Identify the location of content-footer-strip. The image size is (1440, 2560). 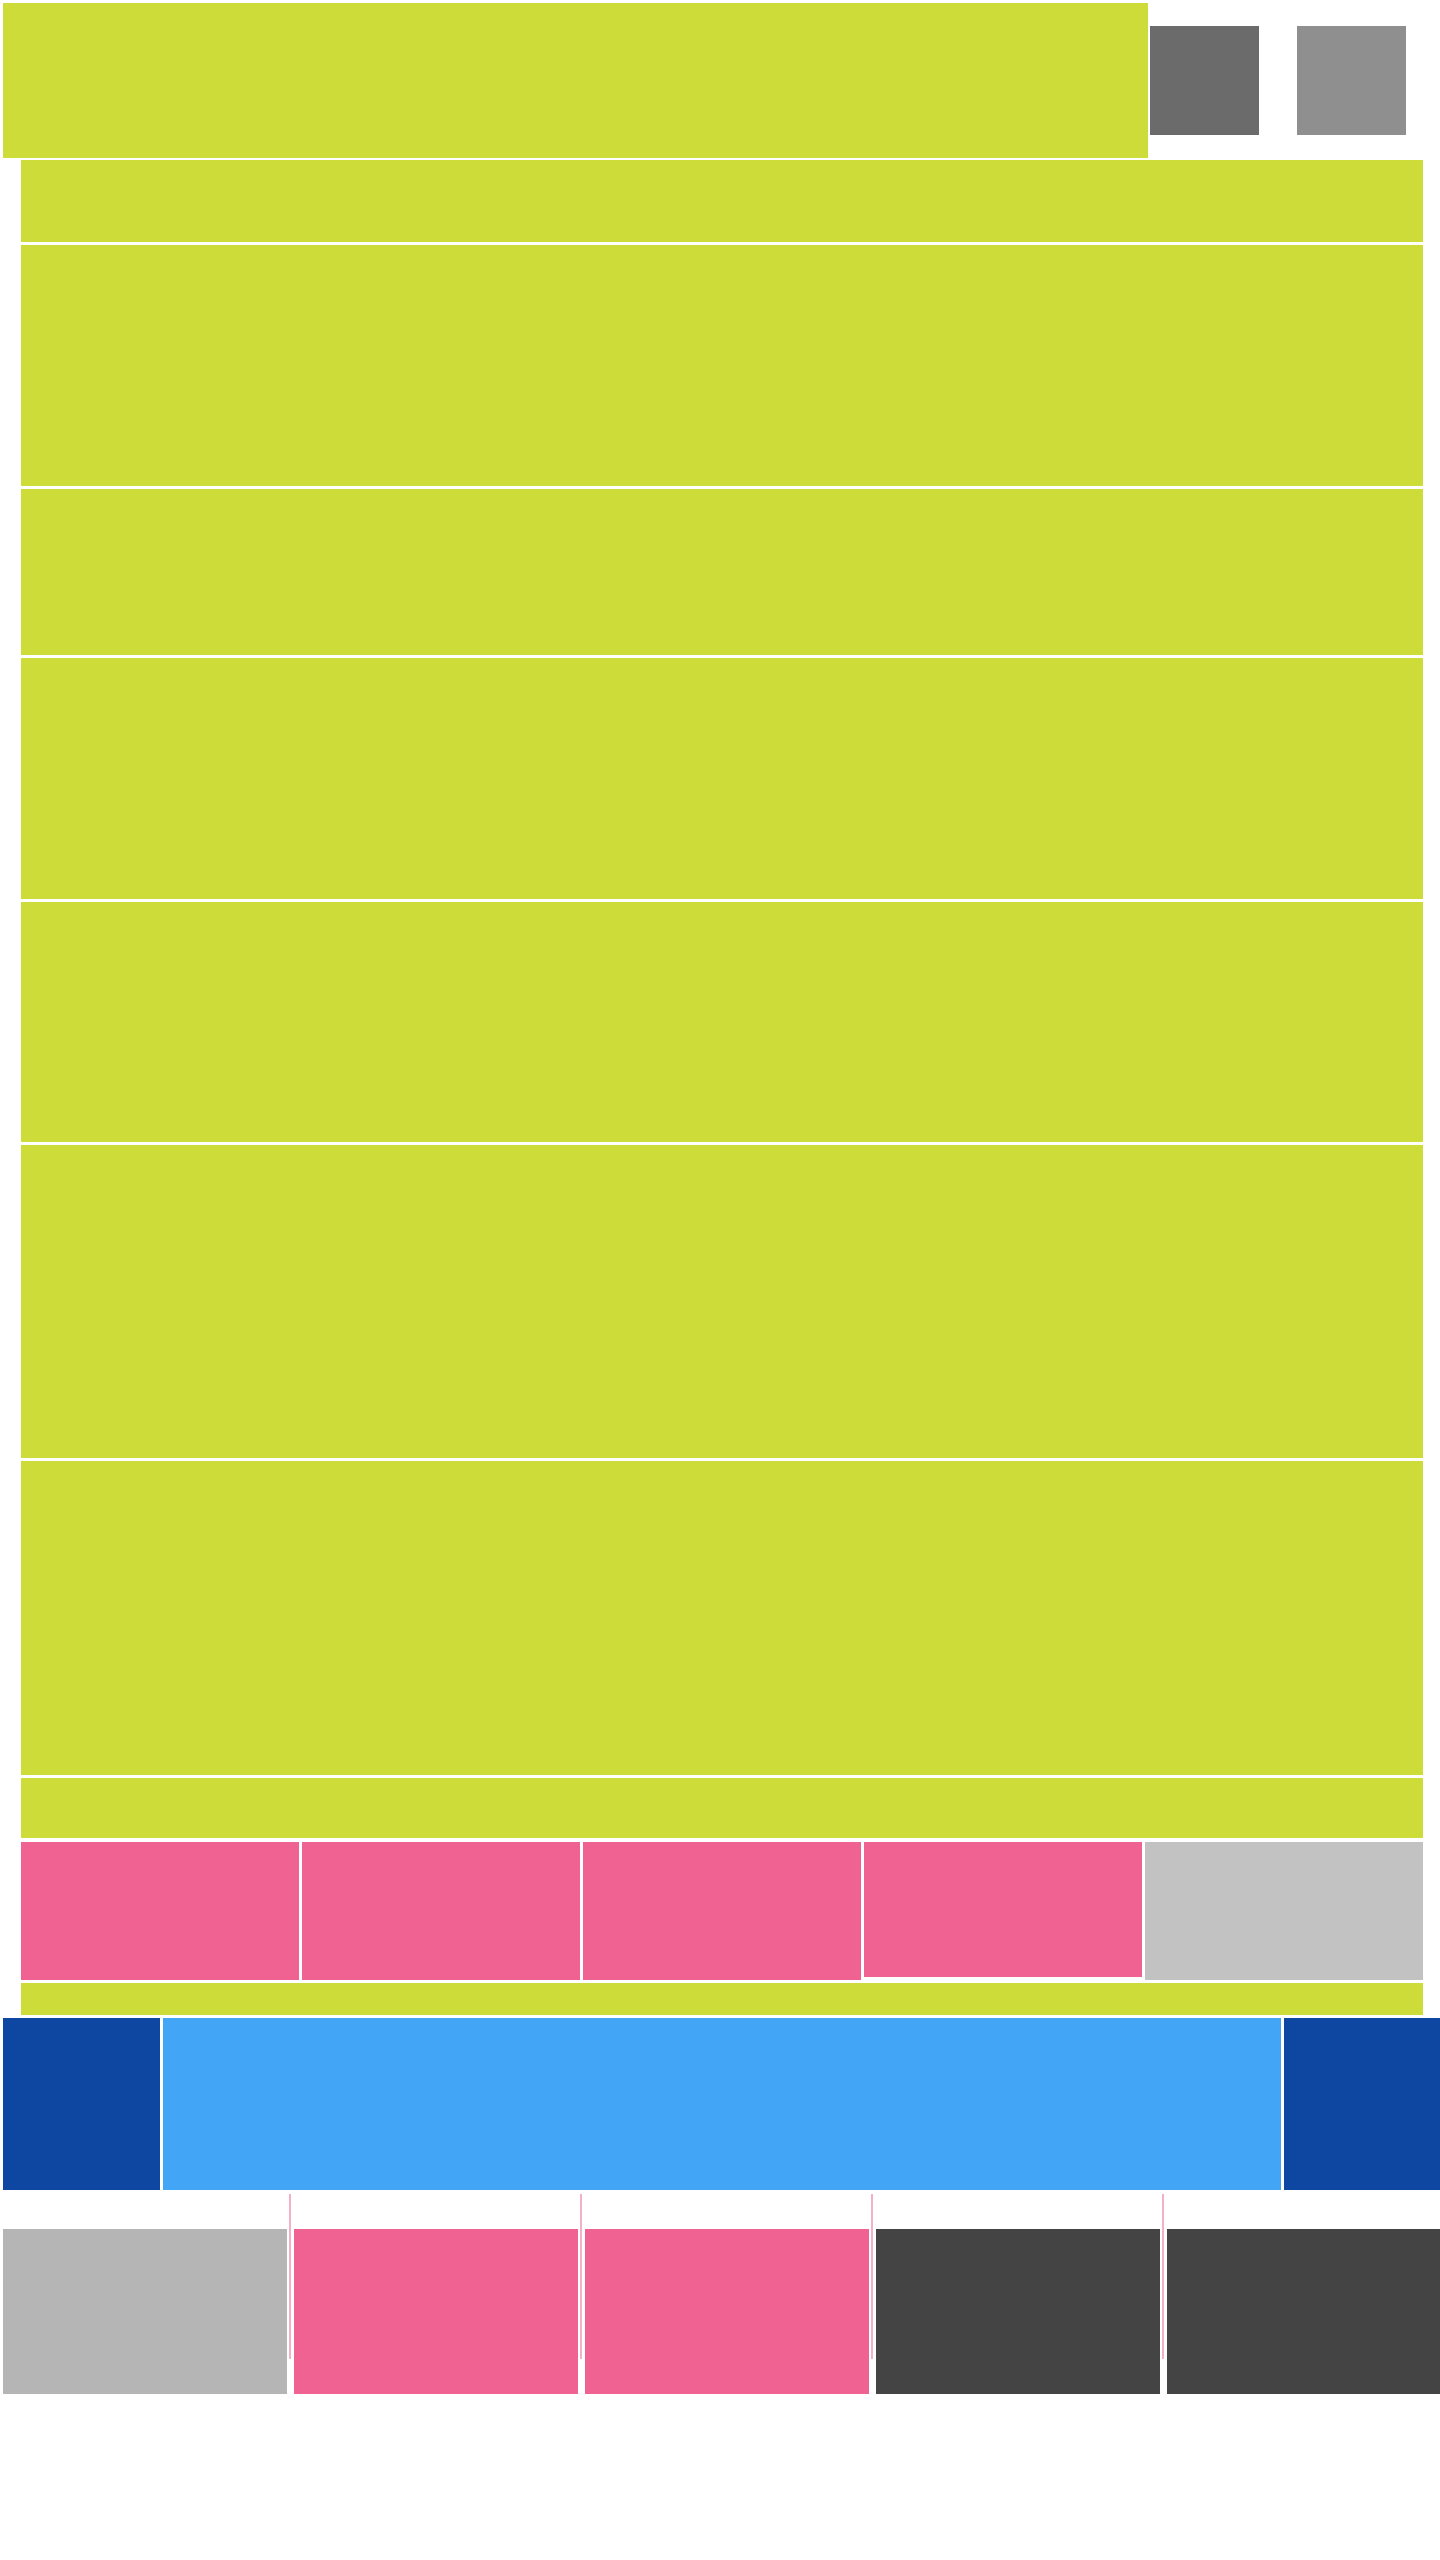
(722, 1999).